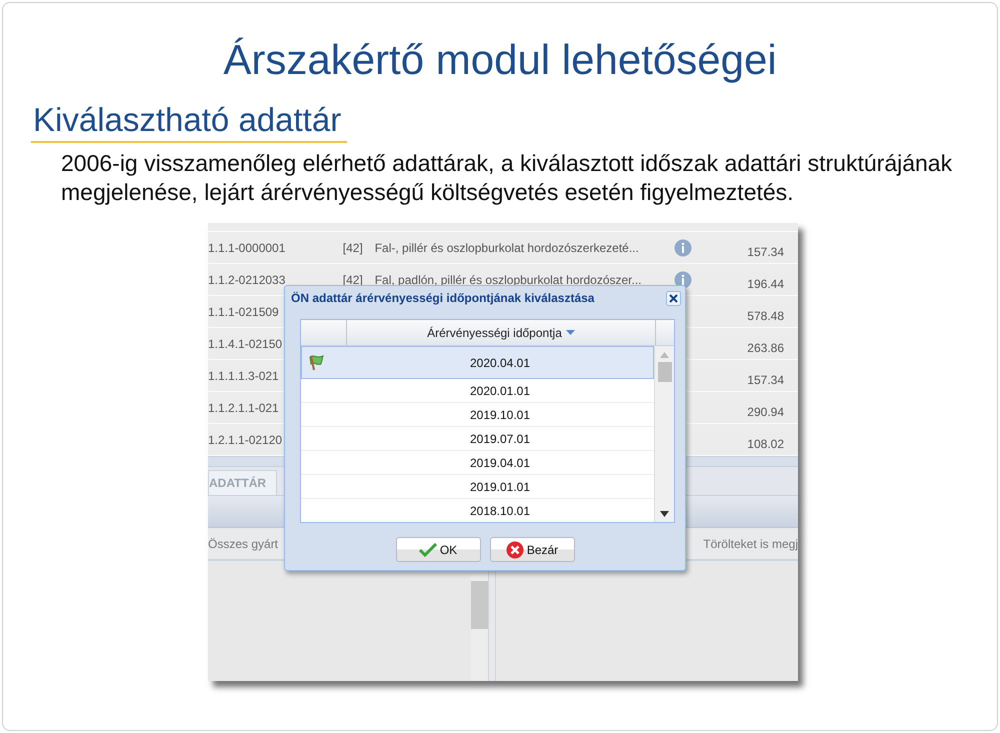 This screenshot has height=733, width=1000. Describe the element at coordinates (247, 247) in the screenshot. I see `item-code: 1.1.1-0000001` at that location.